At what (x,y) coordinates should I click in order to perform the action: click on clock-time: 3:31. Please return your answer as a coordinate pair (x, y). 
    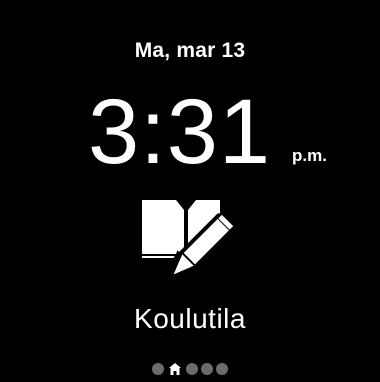
    Looking at the image, I should click on (180, 132).